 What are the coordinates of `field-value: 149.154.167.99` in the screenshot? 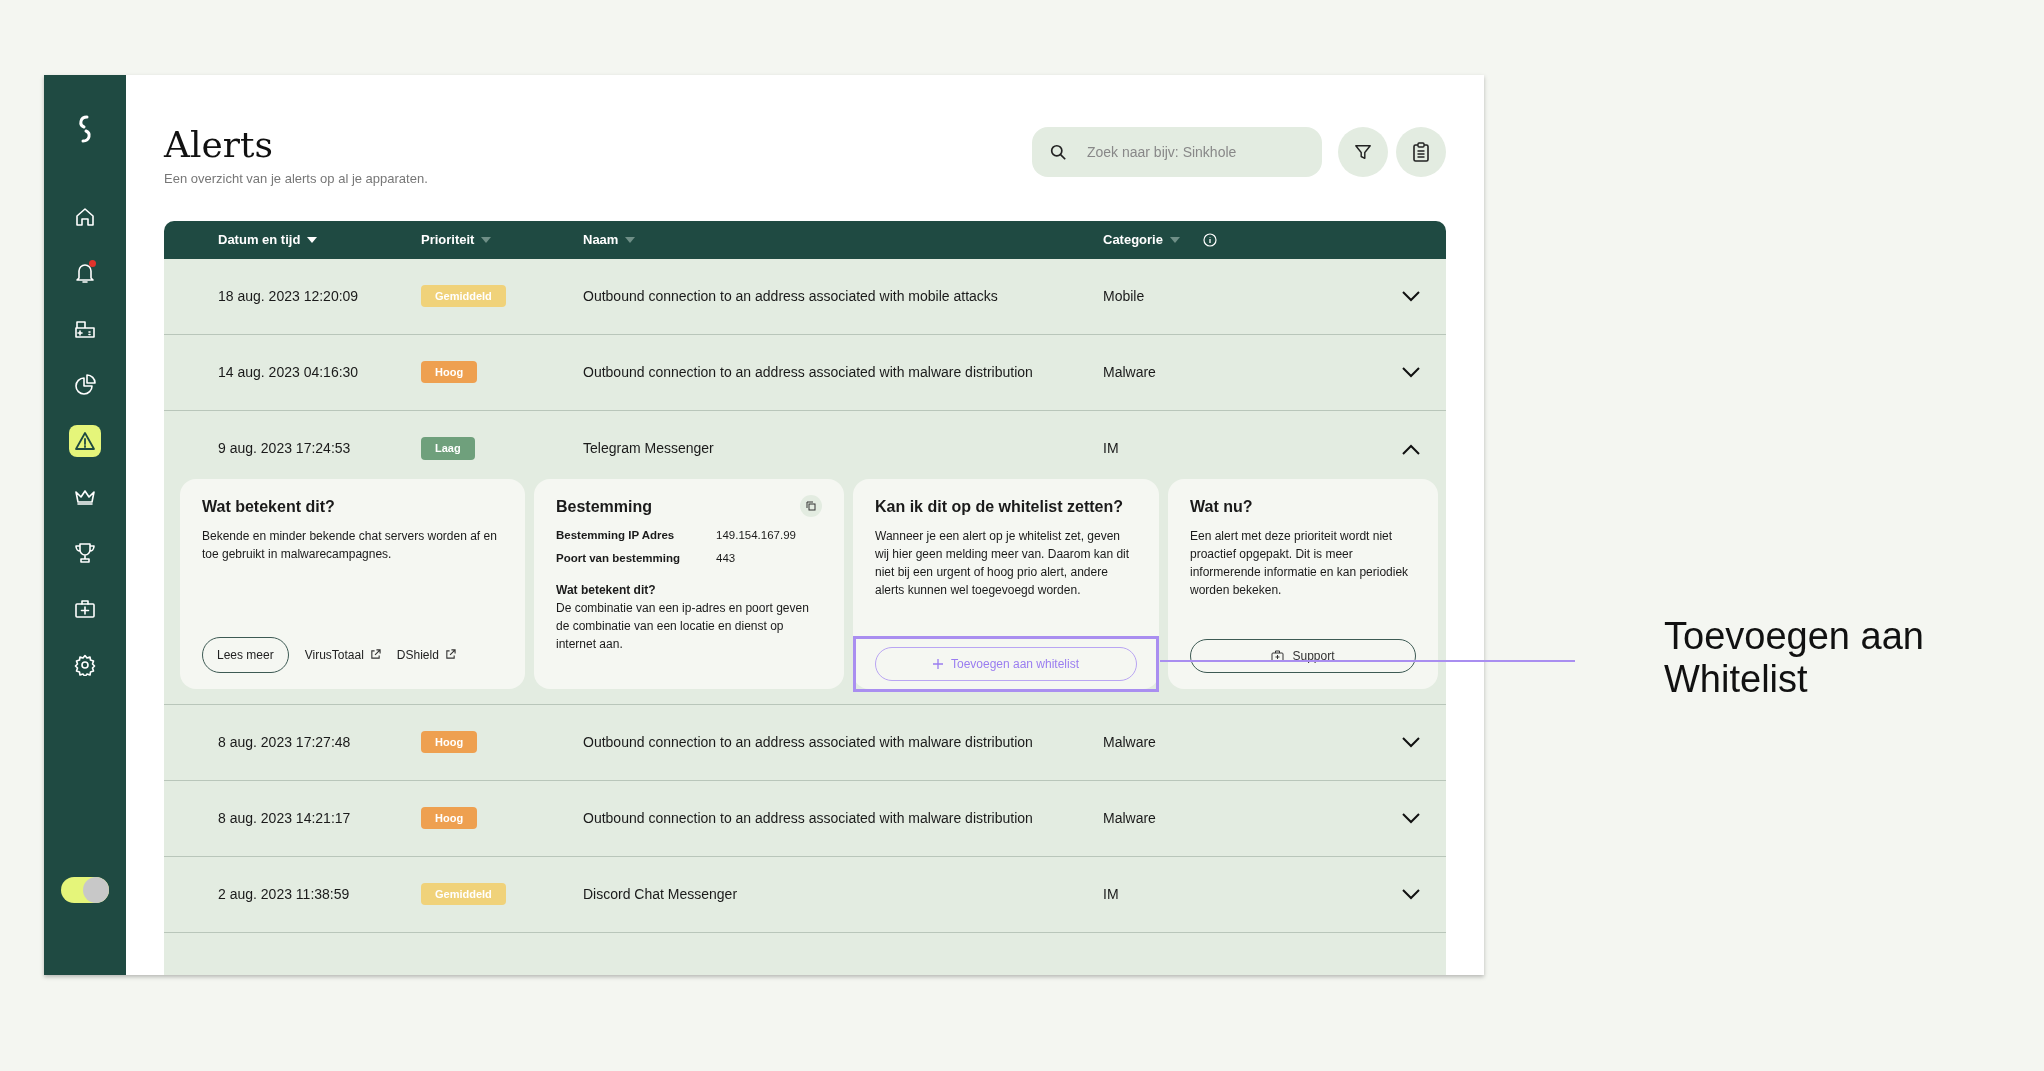 It's located at (756, 535).